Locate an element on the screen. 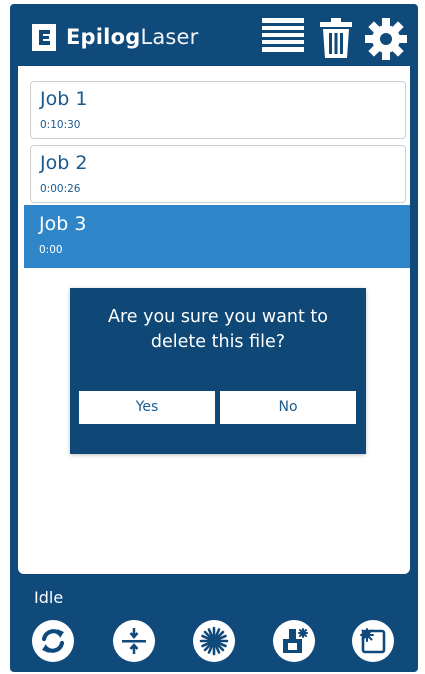 This screenshot has width=425, height=674. dialog-message-line2: delete this file? is located at coordinates (218, 342).